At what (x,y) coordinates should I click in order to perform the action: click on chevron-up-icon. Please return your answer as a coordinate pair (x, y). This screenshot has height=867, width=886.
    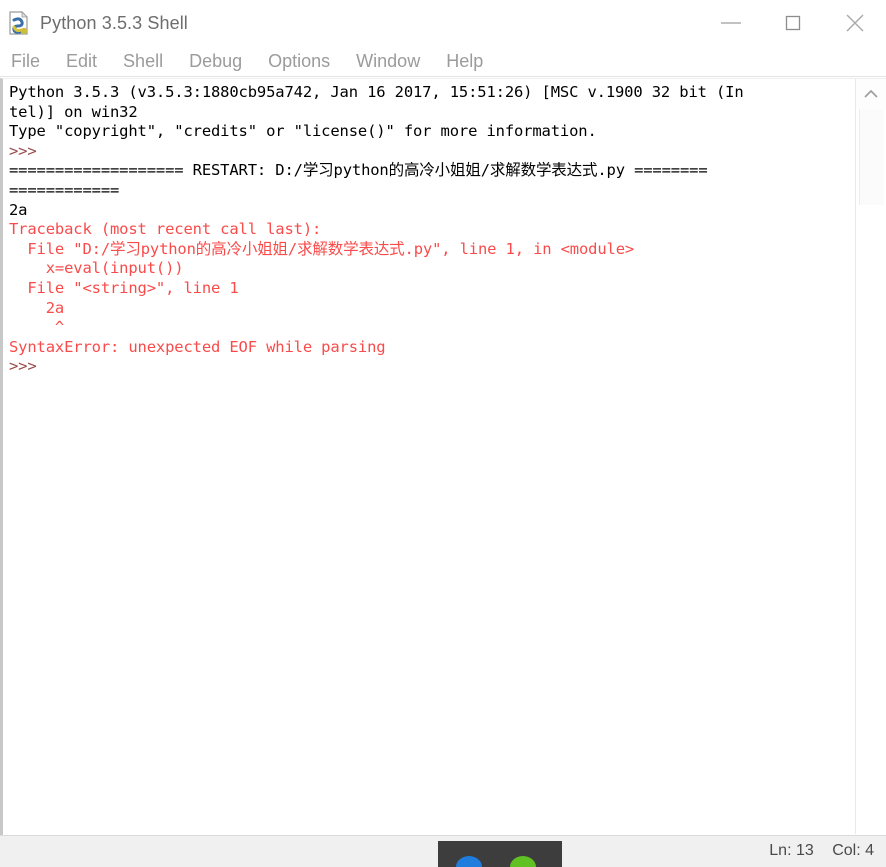
    Looking at the image, I should click on (871, 93).